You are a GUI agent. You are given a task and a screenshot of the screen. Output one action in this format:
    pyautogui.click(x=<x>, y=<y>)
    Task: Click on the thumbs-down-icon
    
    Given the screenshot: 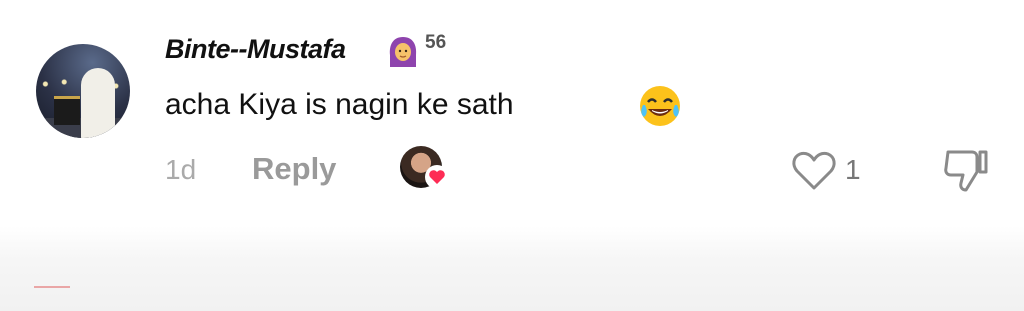 What is the action you would take?
    pyautogui.click(x=966, y=170)
    